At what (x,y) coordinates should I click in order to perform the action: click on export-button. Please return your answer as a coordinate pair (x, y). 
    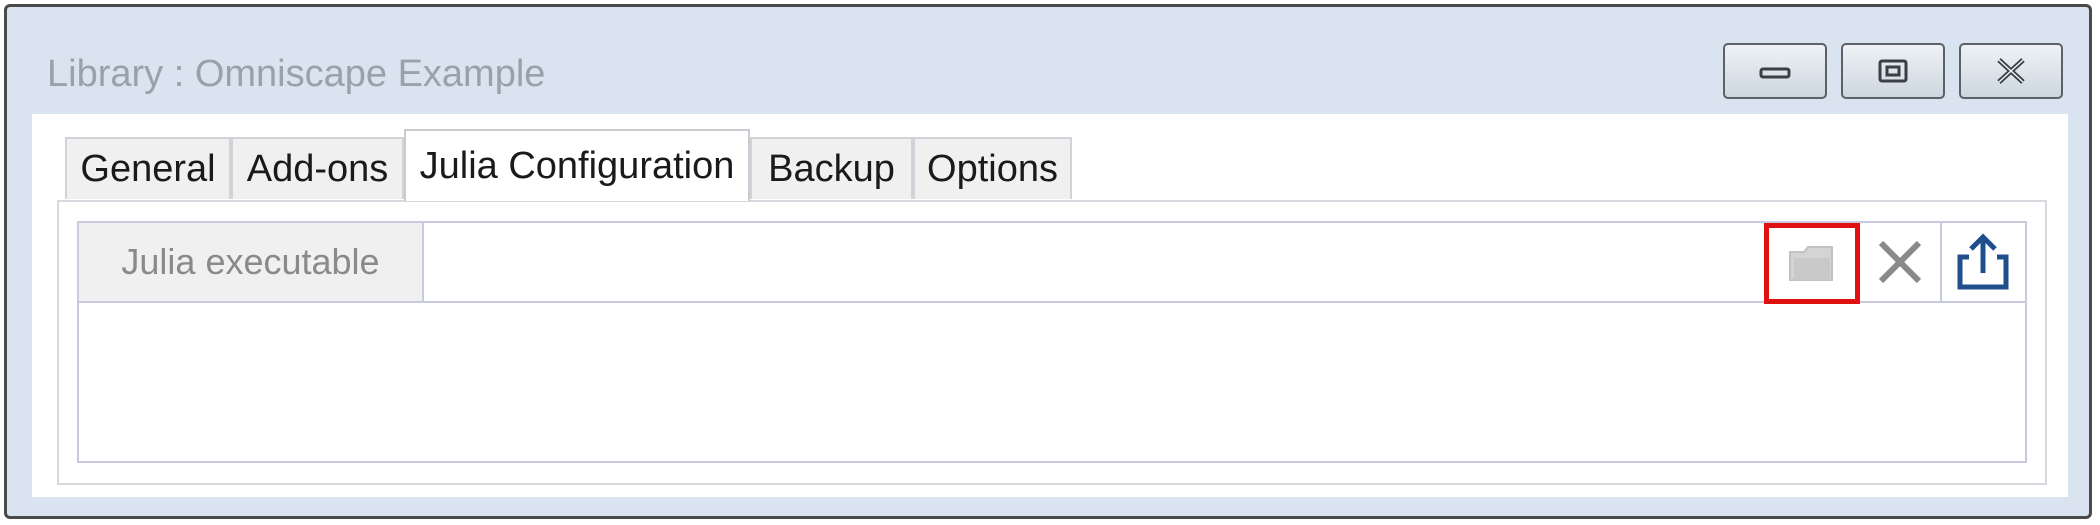
    Looking at the image, I should click on (1983, 262).